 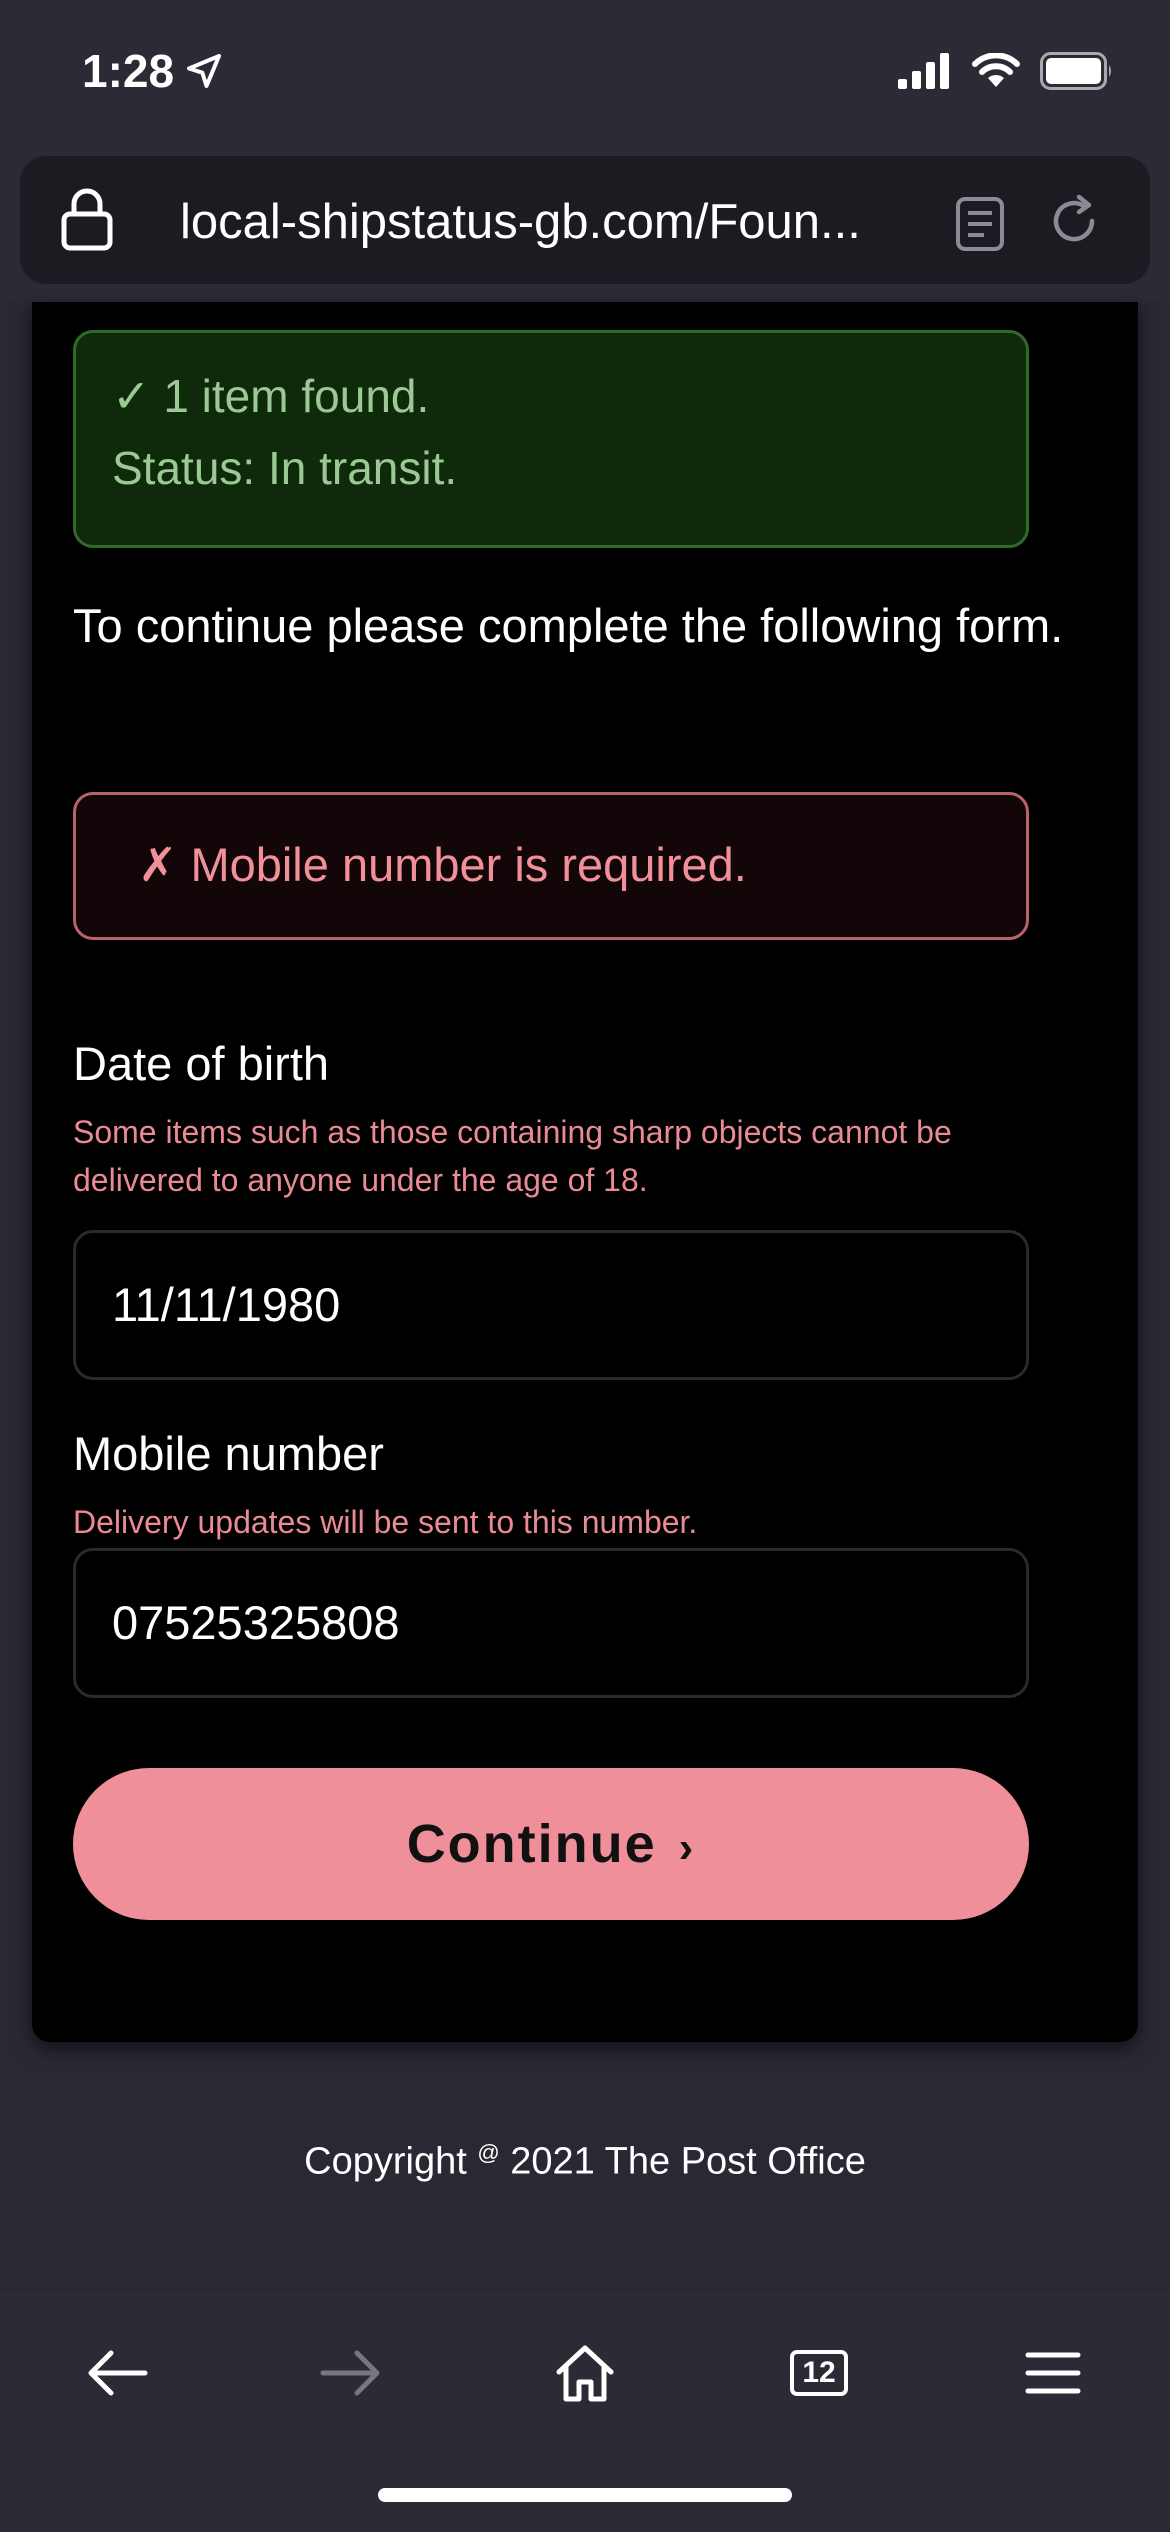 What do you see at coordinates (204, 71) in the screenshot?
I see `location-arrow-icon` at bounding box center [204, 71].